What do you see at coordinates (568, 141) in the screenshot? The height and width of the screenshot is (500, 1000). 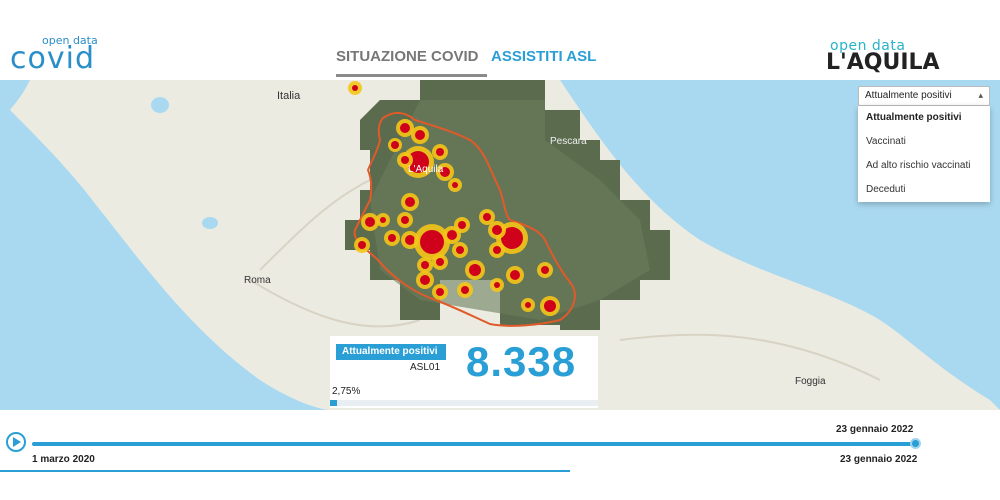 I see `map-label-pescara: Pescara` at bounding box center [568, 141].